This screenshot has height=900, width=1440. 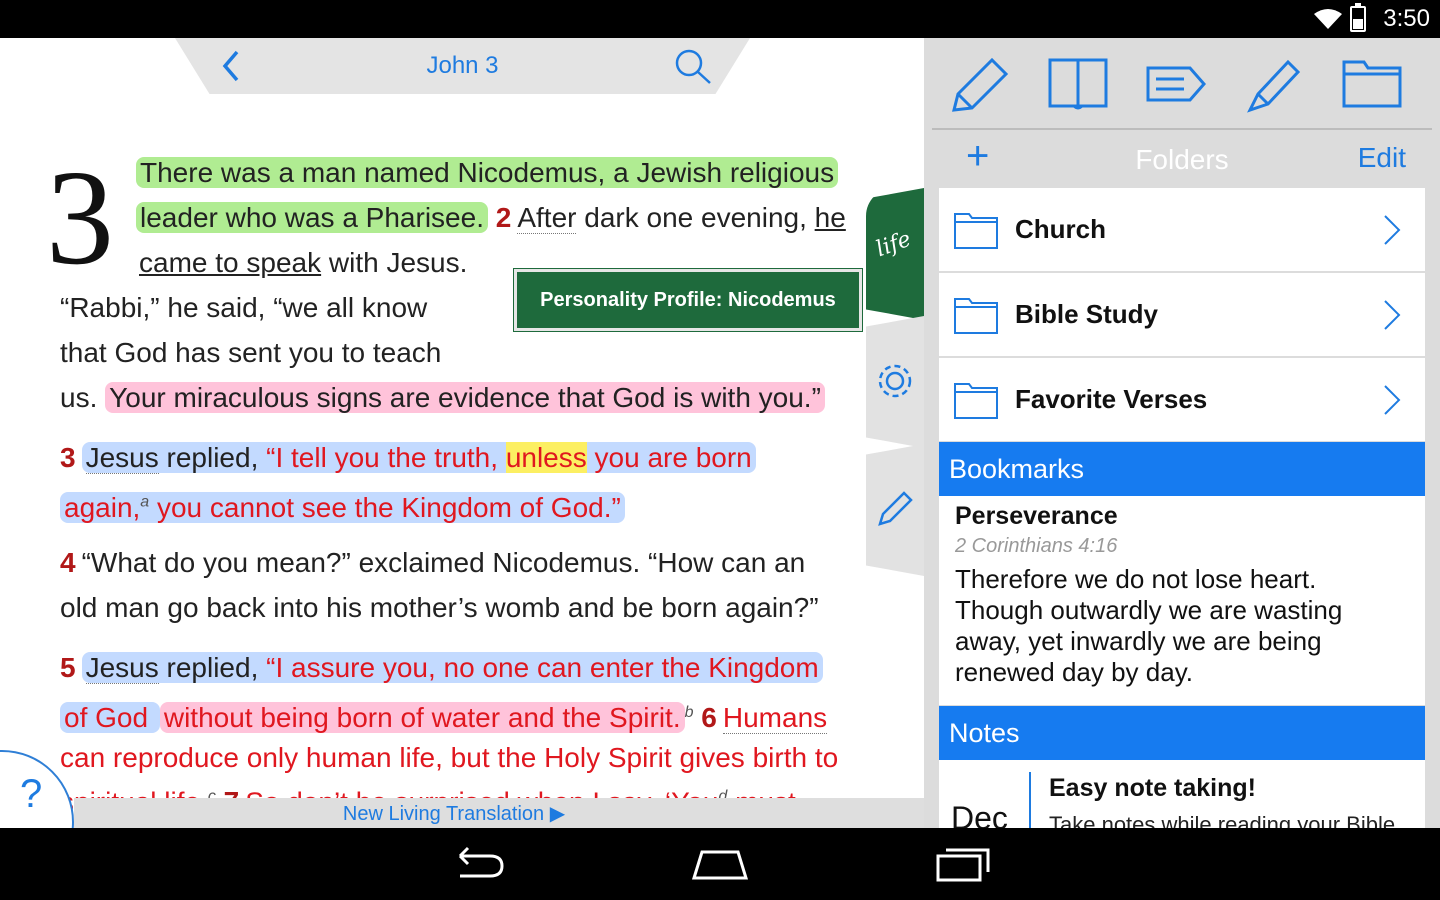 I want to click on verse-number: 6, so click(x=709, y=718).